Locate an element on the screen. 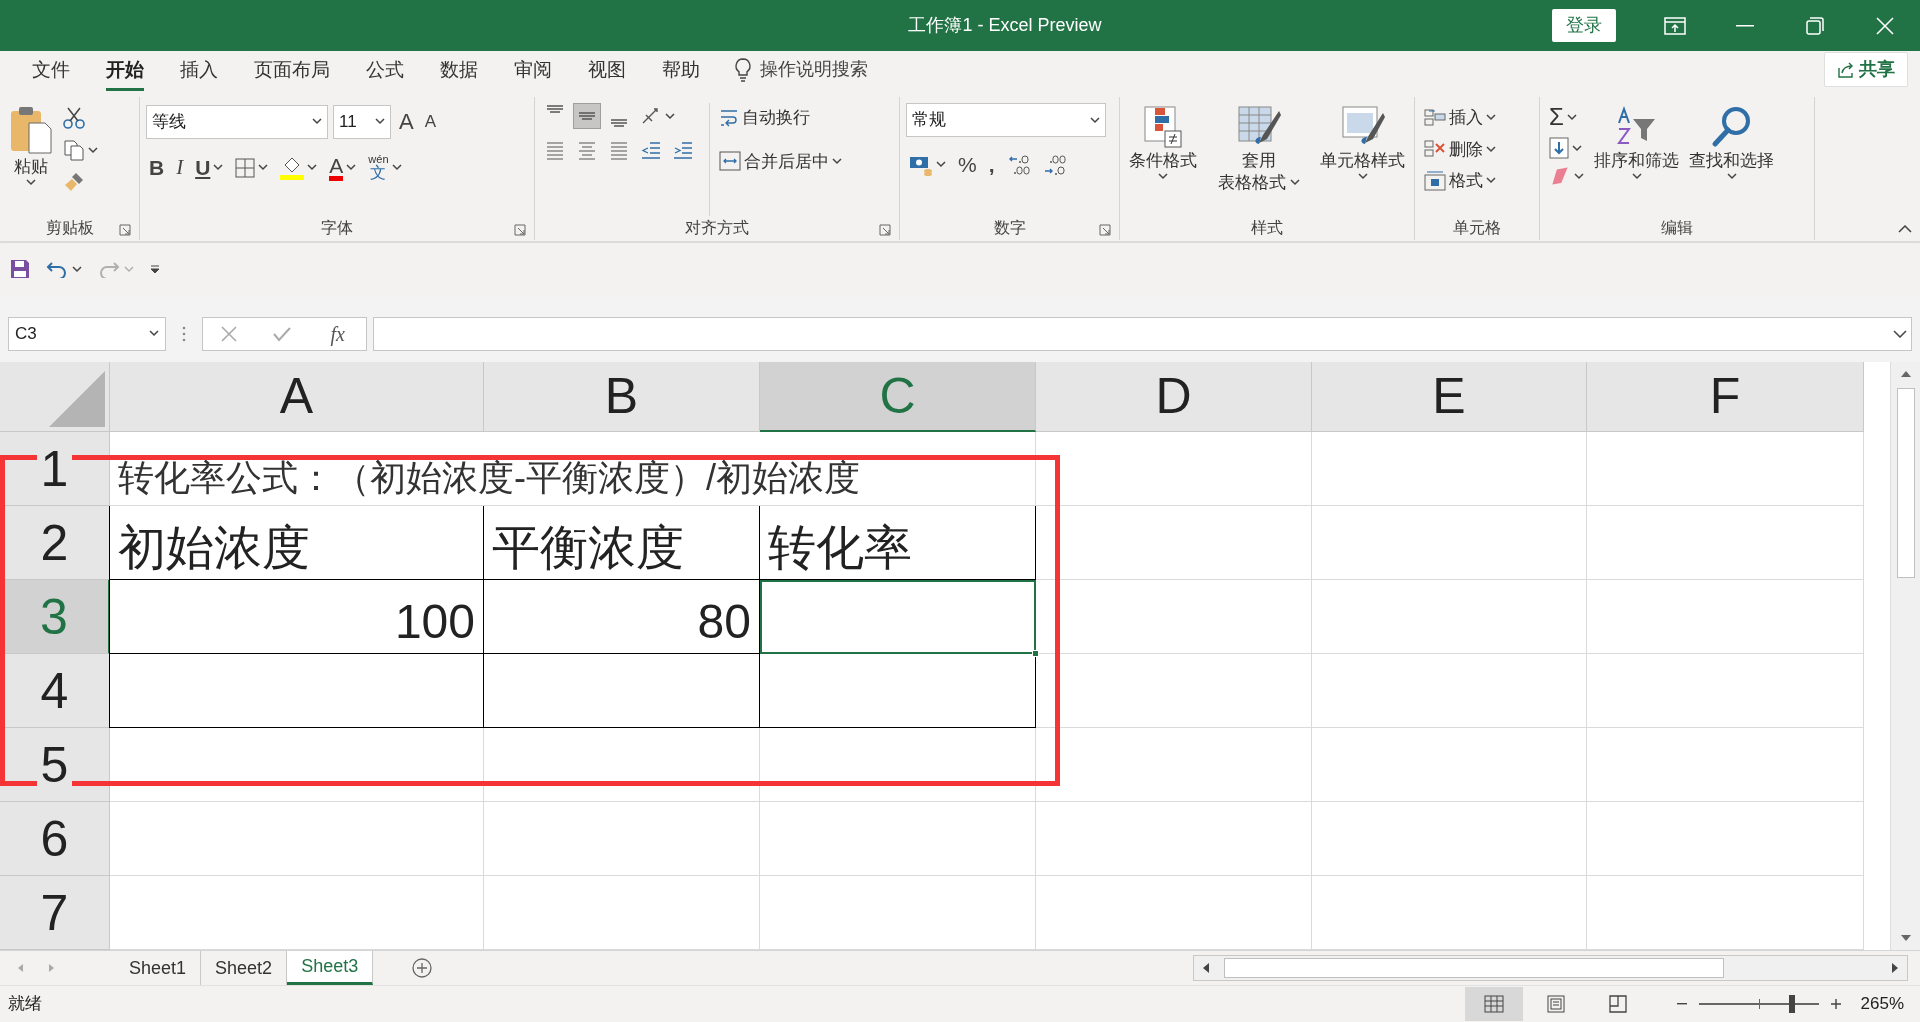 Image resolution: width=1920 pixels, height=1022 pixels. decrease-font-size-button: A is located at coordinates (430, 121).